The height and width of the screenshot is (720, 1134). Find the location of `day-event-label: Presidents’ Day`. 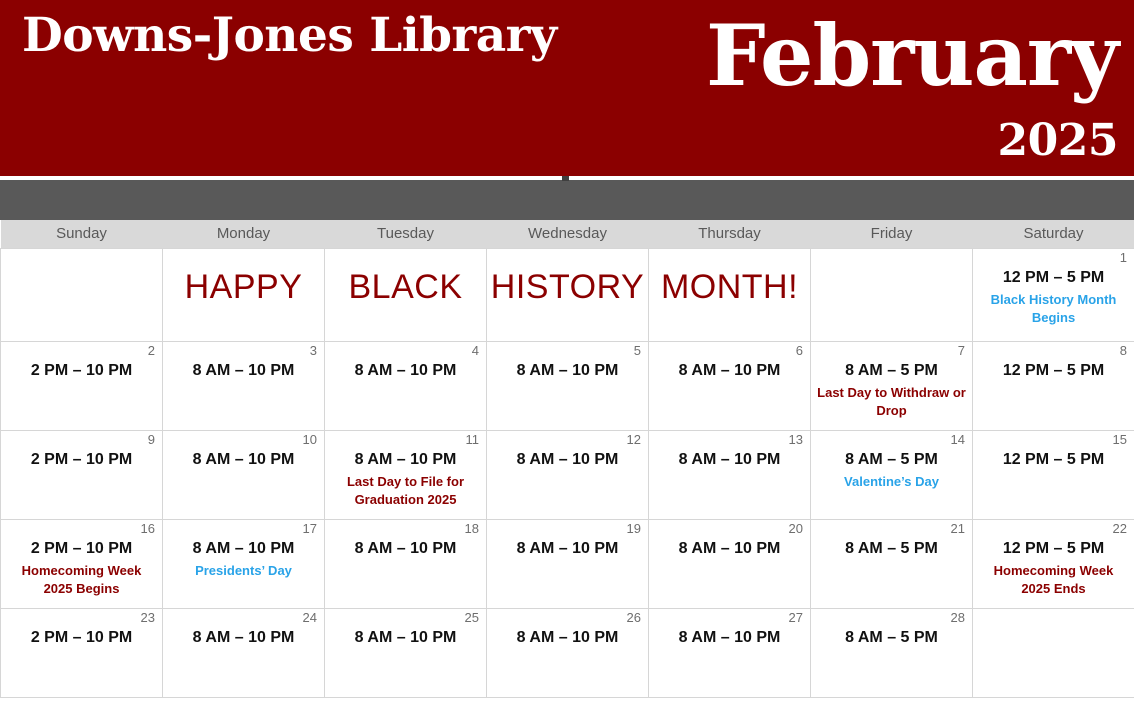

day-event-label: Presidents’ Day is located at coordinates (243, 571).